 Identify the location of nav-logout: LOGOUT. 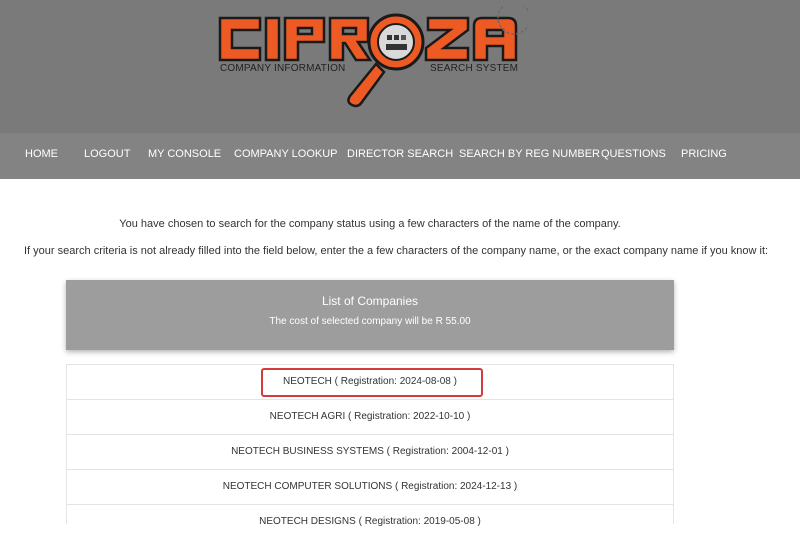
(107, 154).